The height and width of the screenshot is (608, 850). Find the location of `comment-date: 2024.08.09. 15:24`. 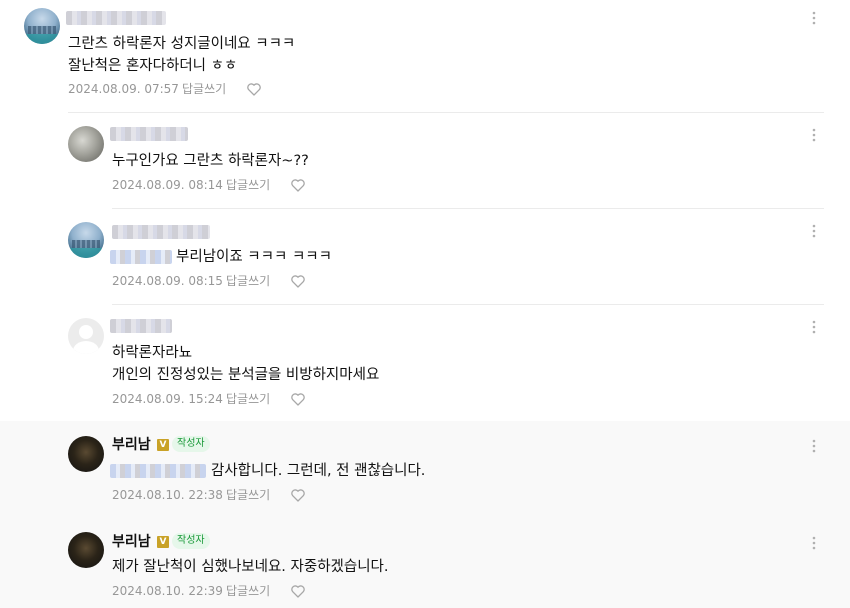

comment-date: 2024.08.09. 15:24 is located at coordinates (167, 399).